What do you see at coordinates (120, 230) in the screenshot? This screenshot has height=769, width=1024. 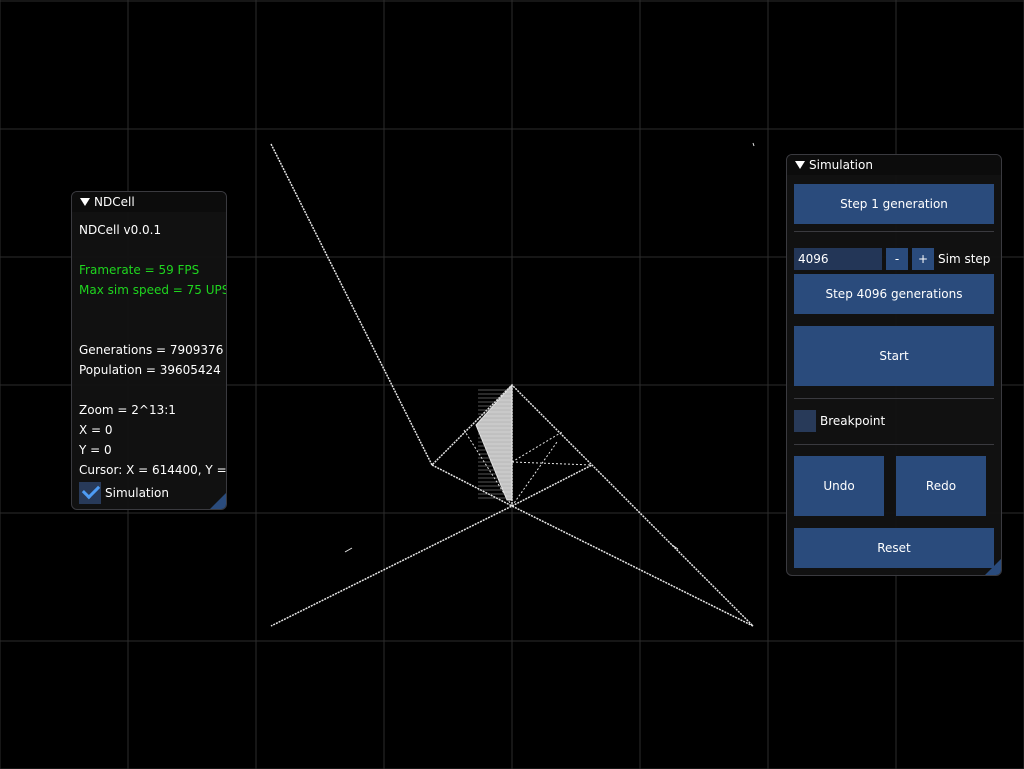 I see `version-text: NDCell v0.0.1` at bounding box center [120, 230].